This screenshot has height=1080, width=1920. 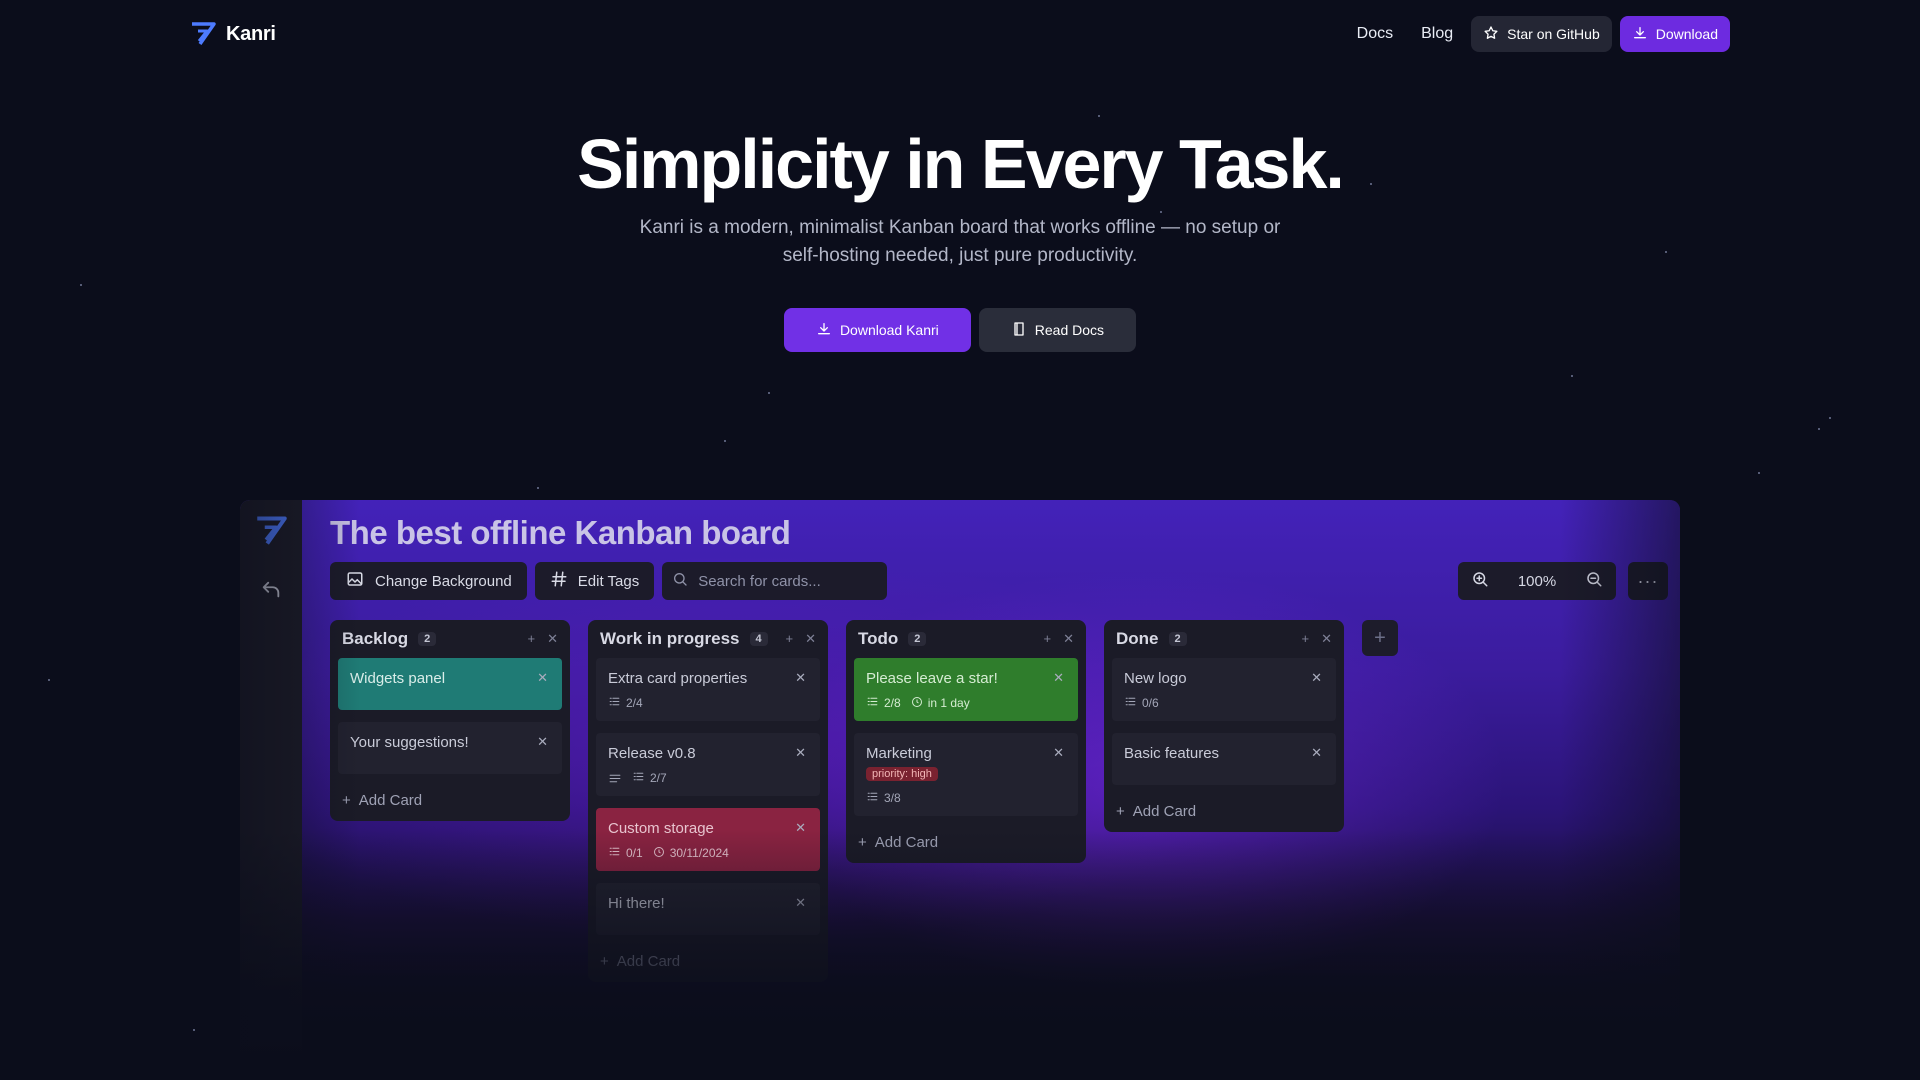 I want to click on back-arrow-icon, so click(x=271, y=592).